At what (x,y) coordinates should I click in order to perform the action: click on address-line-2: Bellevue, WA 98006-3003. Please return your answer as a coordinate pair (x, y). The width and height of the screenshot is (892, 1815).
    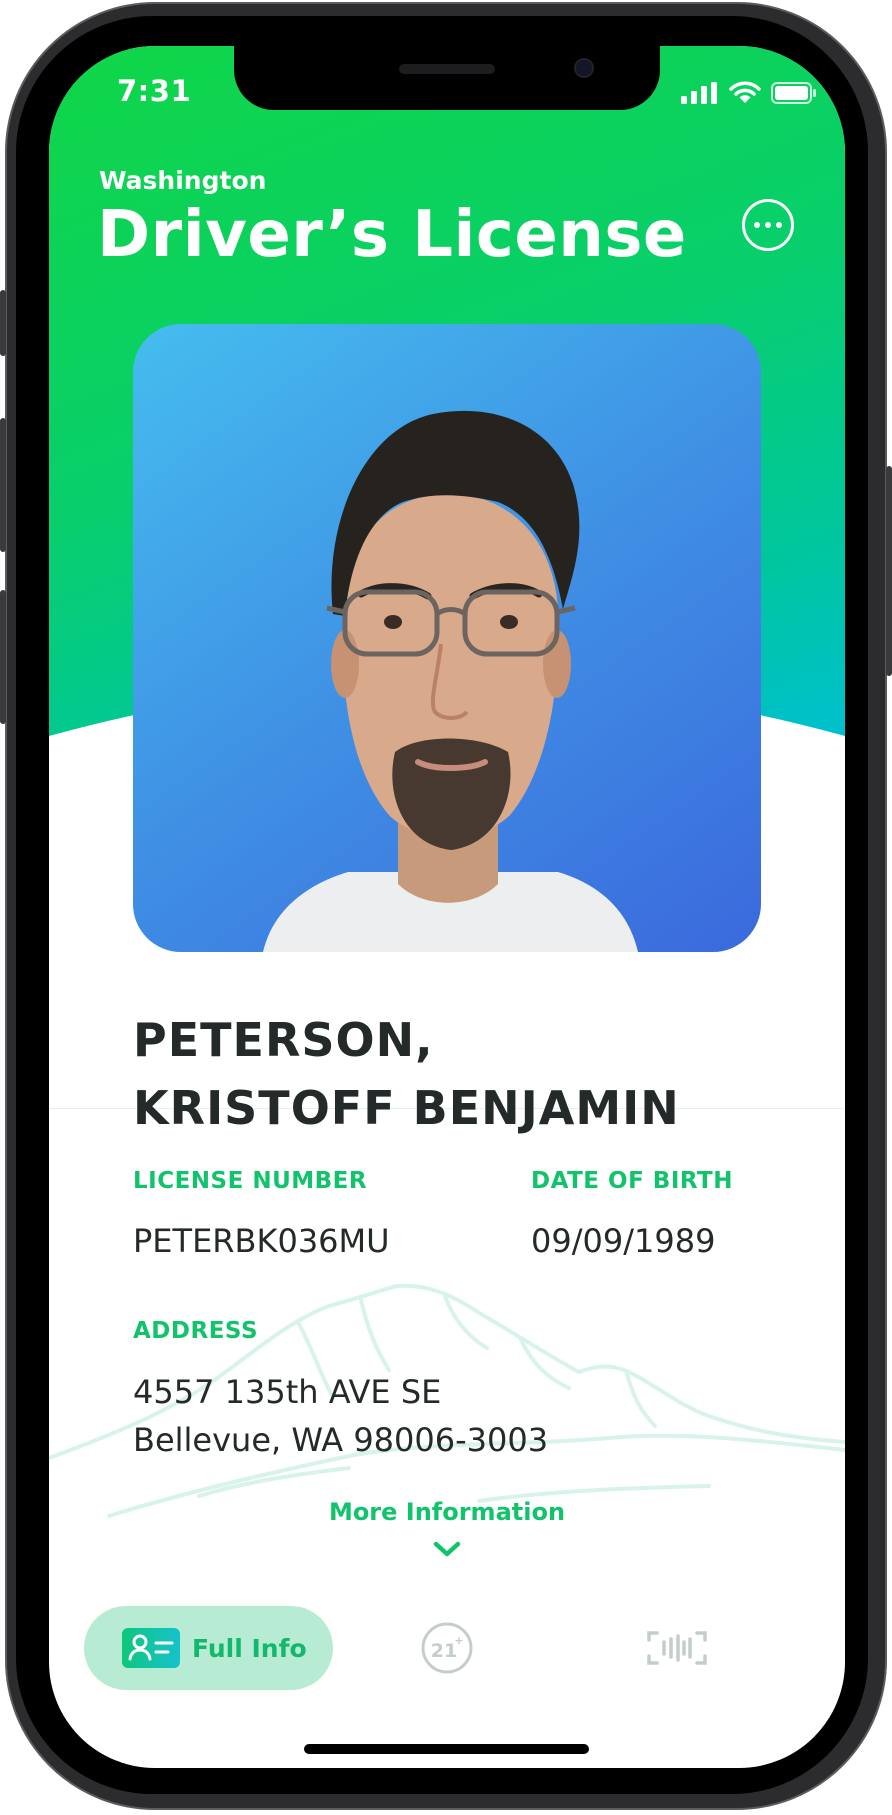
    Looking at the image, I should click on (341, 1440).